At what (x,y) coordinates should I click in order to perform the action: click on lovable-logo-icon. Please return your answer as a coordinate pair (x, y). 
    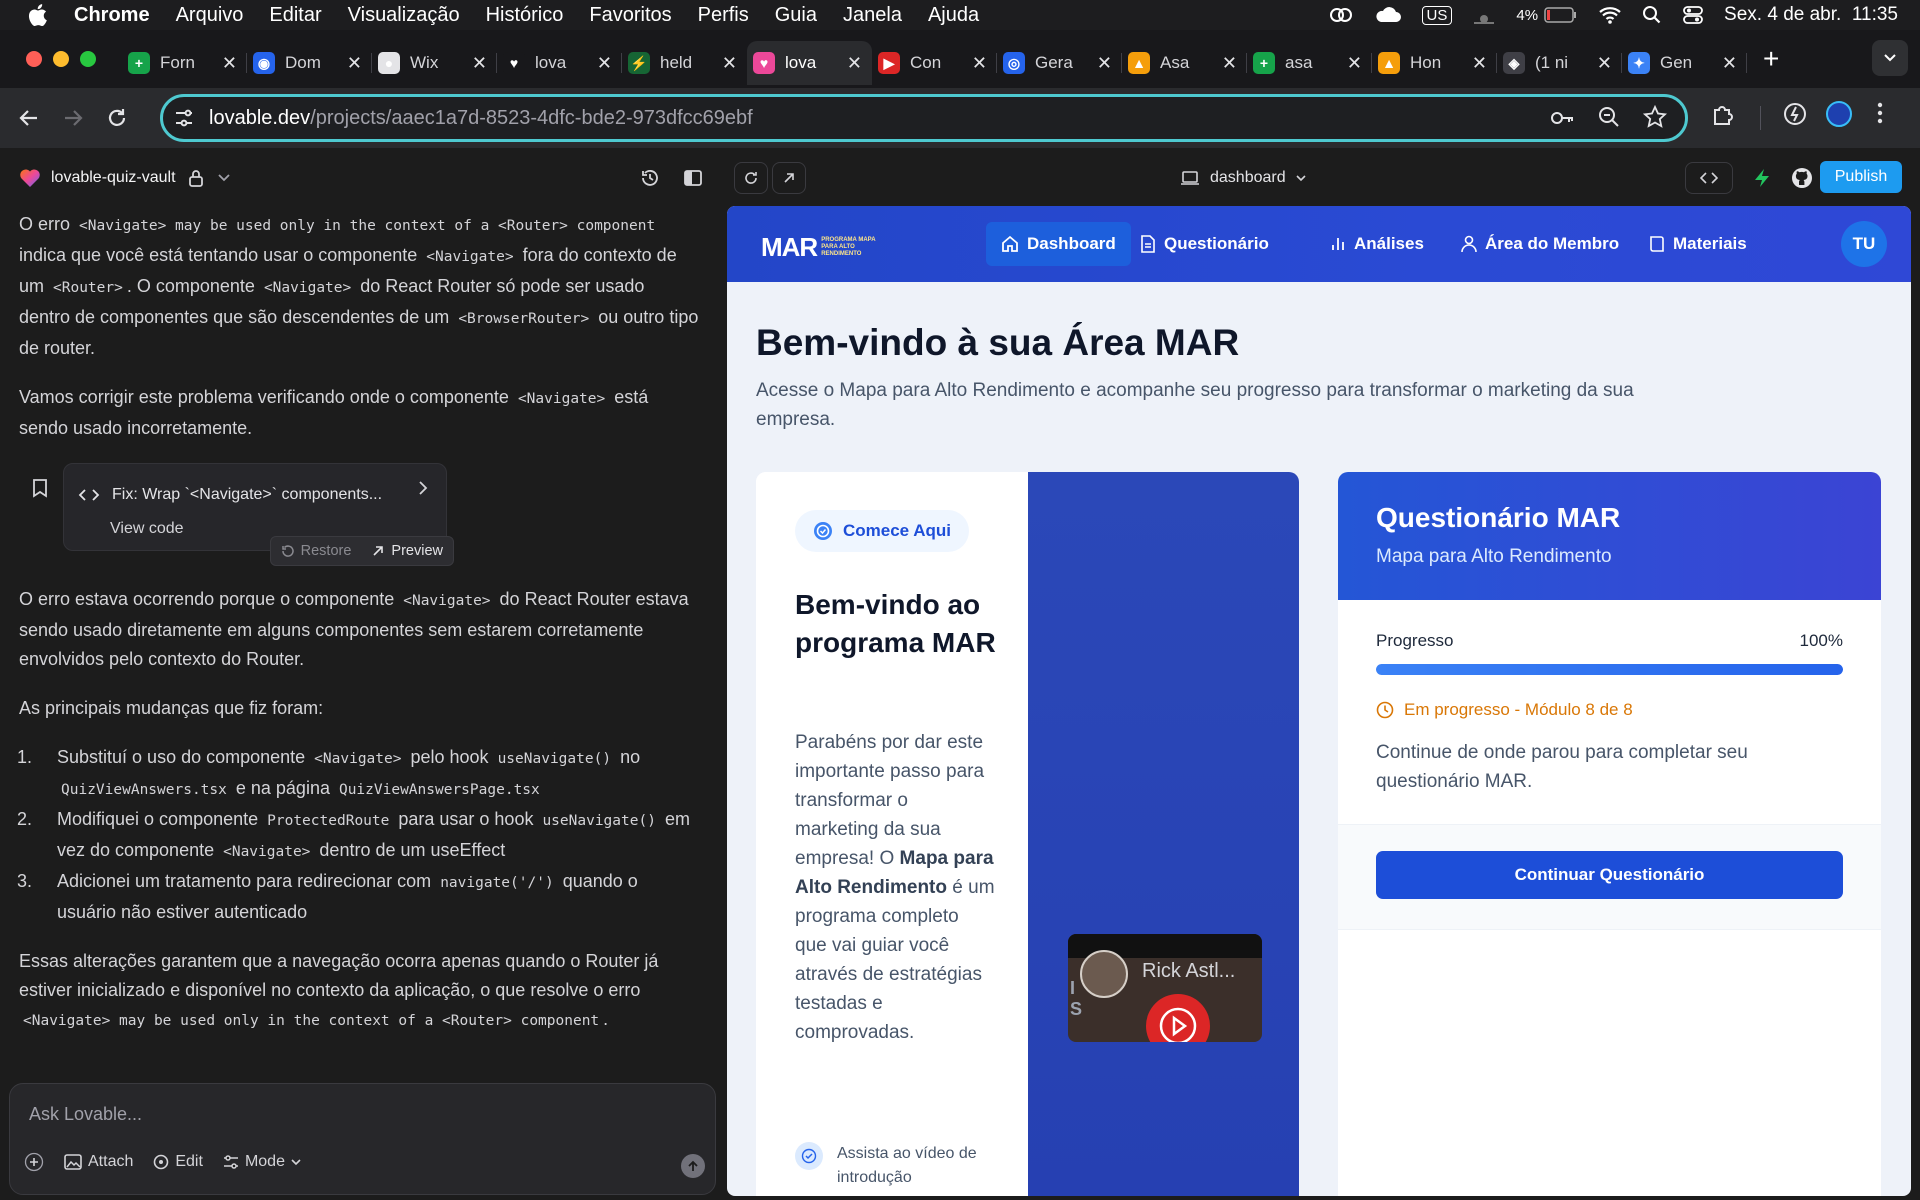
    Looking at the image, I should click on (30, 178).